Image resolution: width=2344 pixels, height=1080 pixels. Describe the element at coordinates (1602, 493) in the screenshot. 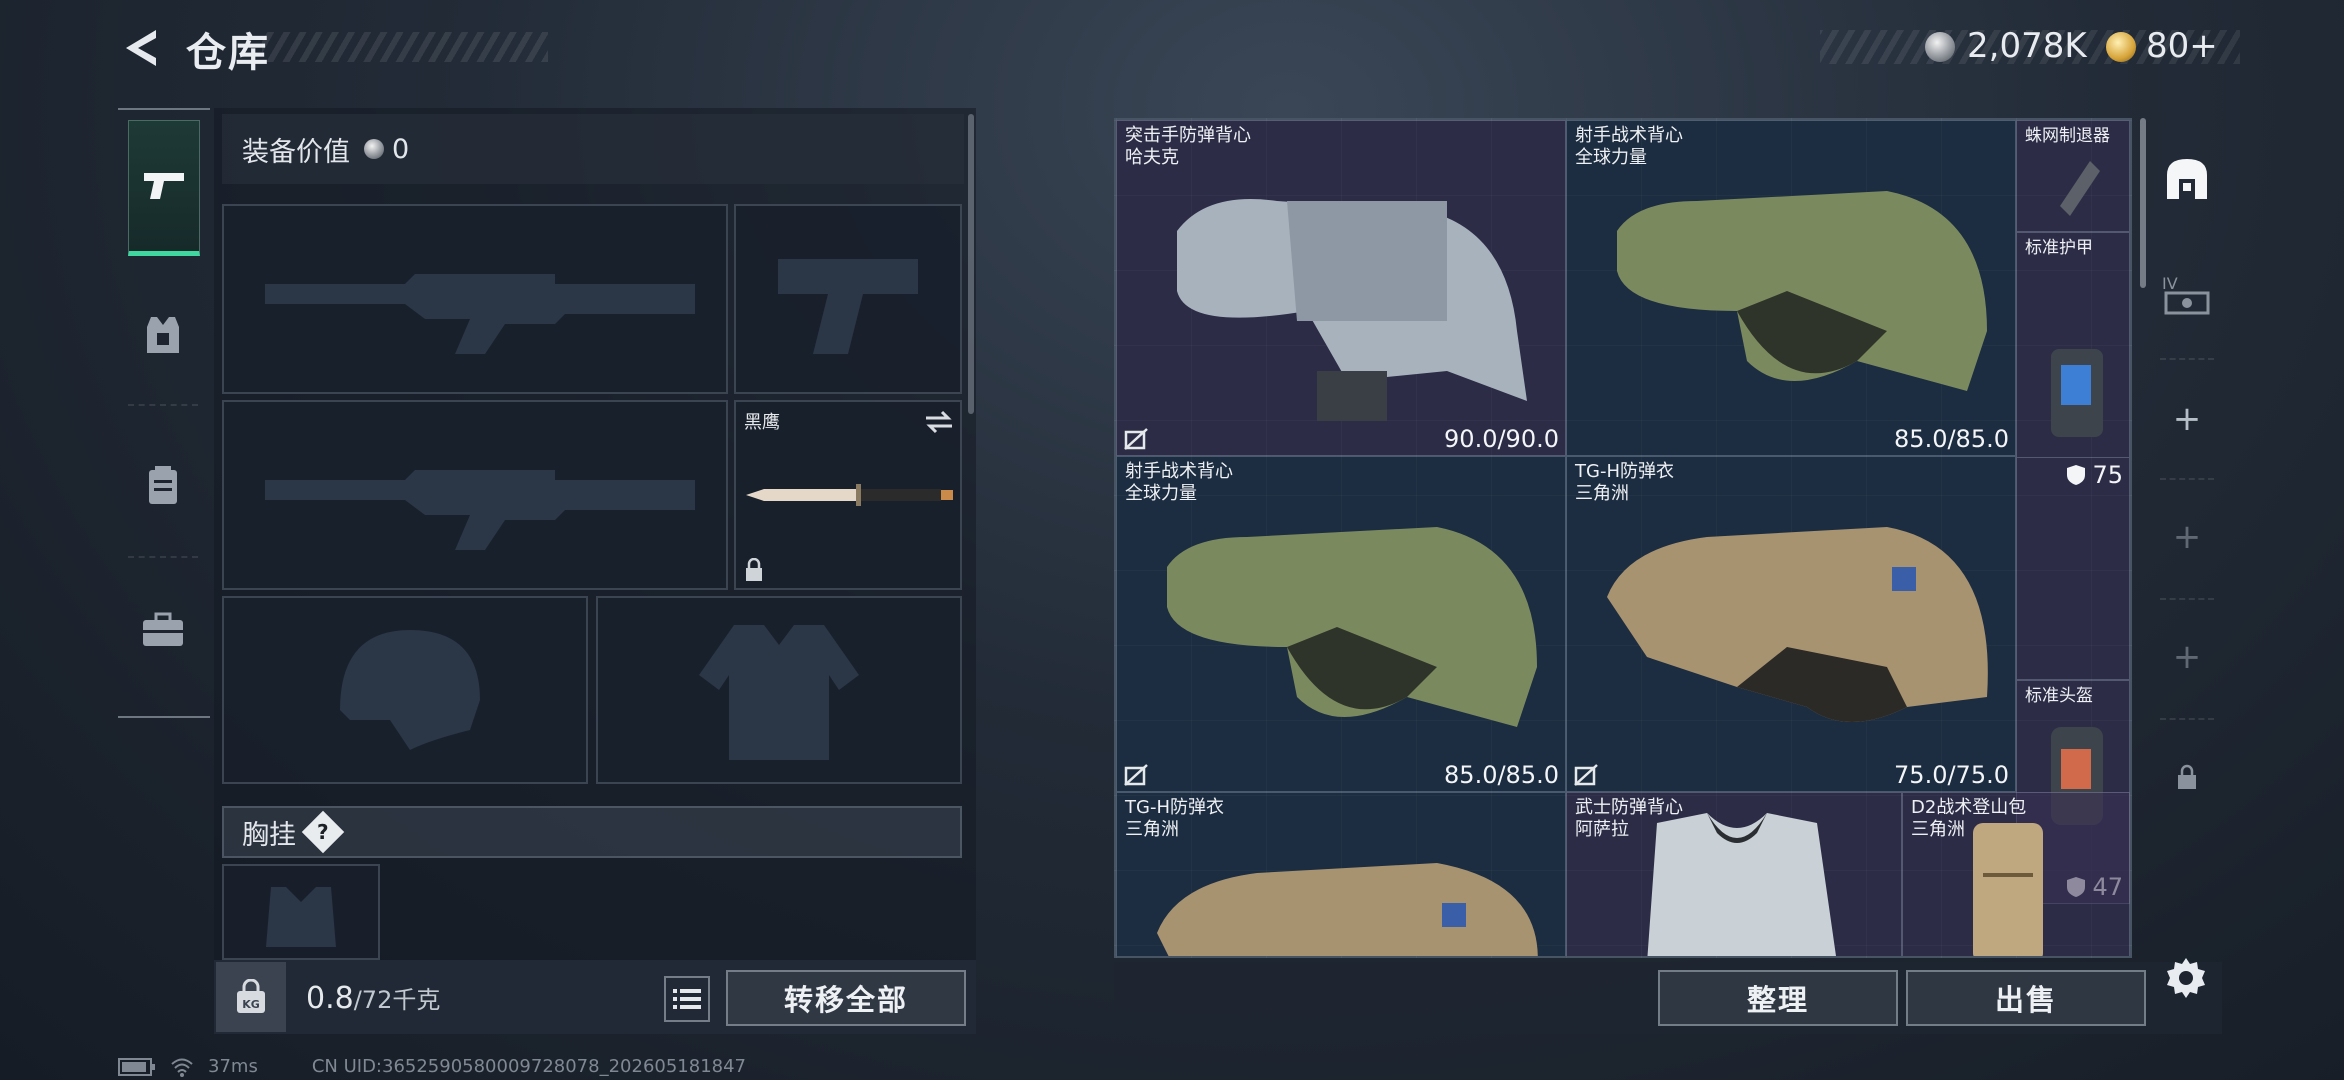

I see `item-brand: 三角洲` at that location.